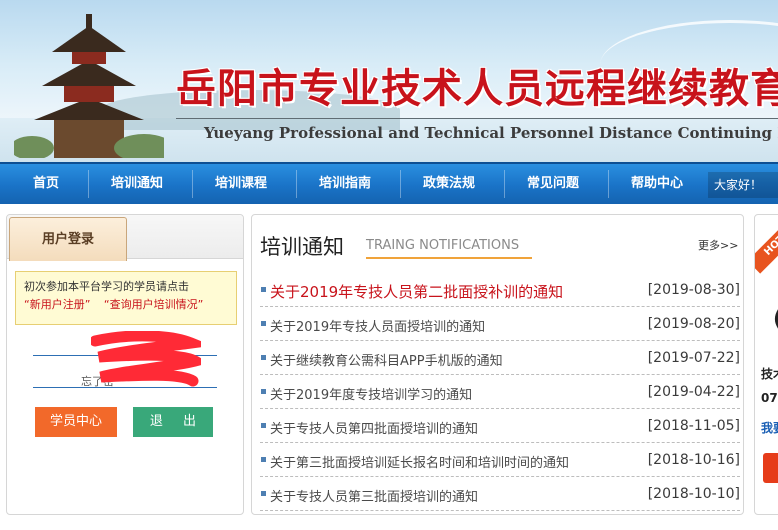 The image size is (778, 530). What do you see at coordinates (137, 184) in the screenshot?
I see `nav-training-notices: 培训通知` at bounding box center [137, 184].